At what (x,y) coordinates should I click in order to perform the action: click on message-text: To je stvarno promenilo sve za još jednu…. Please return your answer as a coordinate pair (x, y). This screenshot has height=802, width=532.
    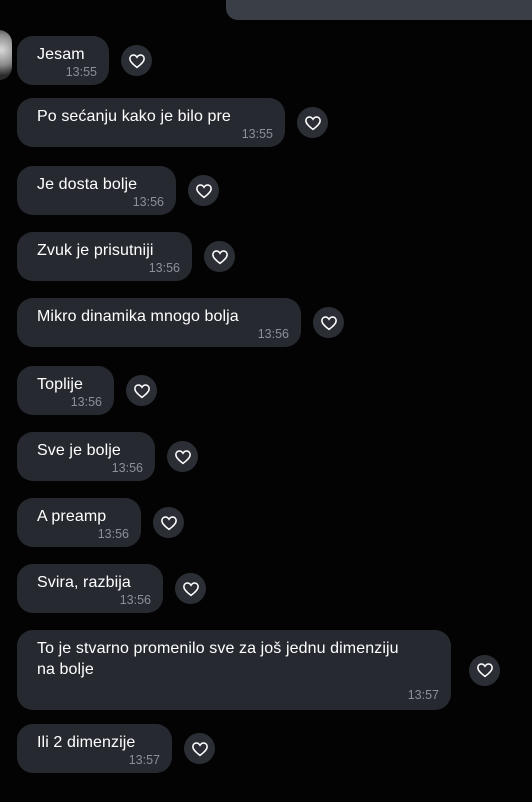
    Looking at the image, I should click on (218, 659).